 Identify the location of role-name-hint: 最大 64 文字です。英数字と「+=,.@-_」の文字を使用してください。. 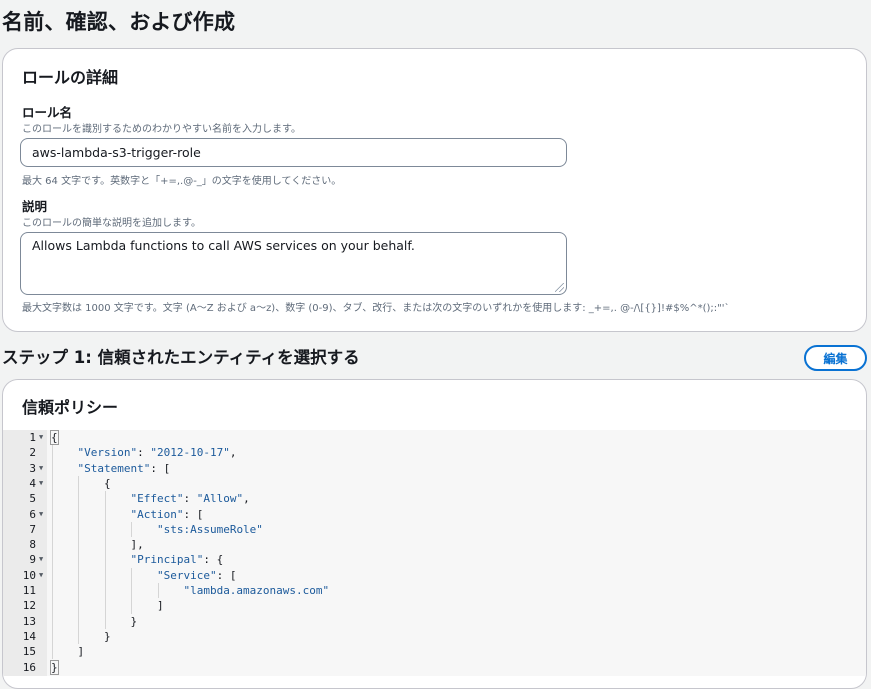
(182, 181).